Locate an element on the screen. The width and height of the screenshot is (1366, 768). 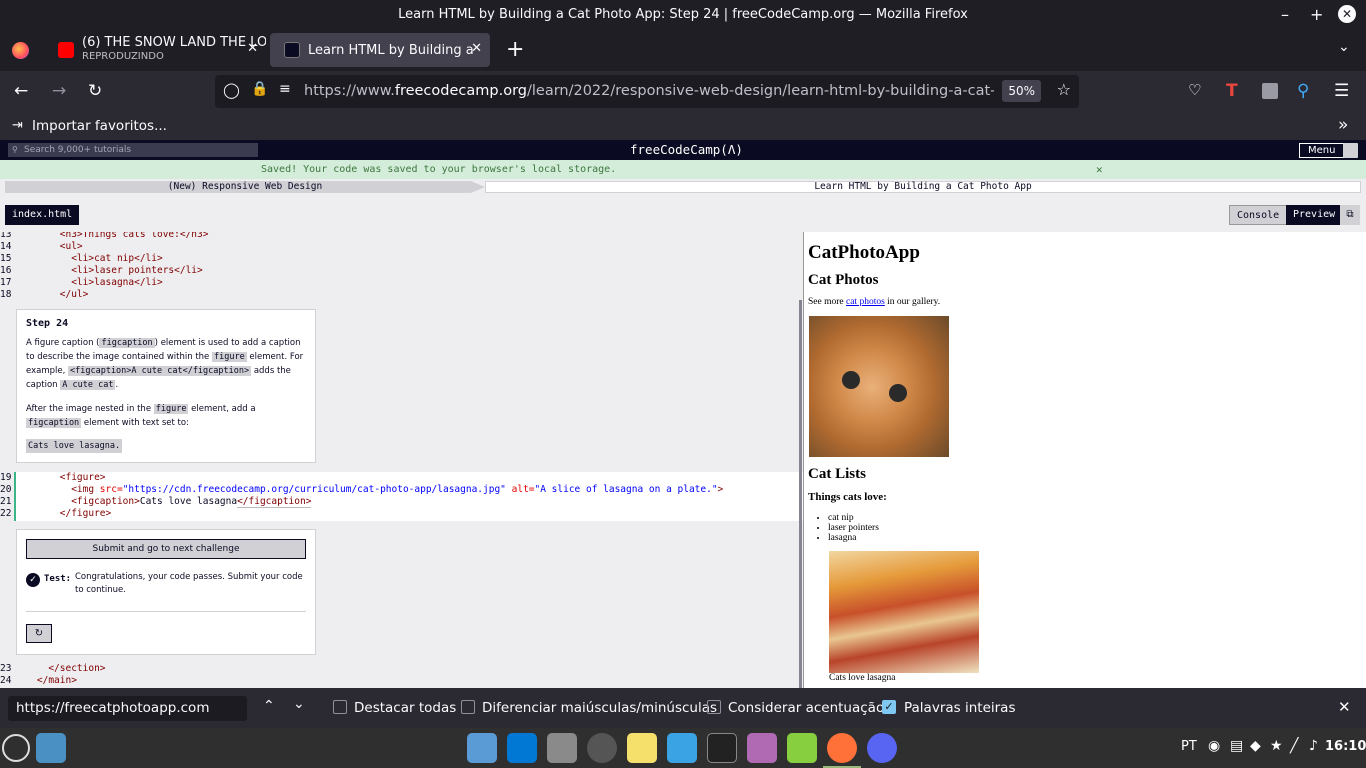
code-line: 14 <ul> is located at coordinates (41, 247).